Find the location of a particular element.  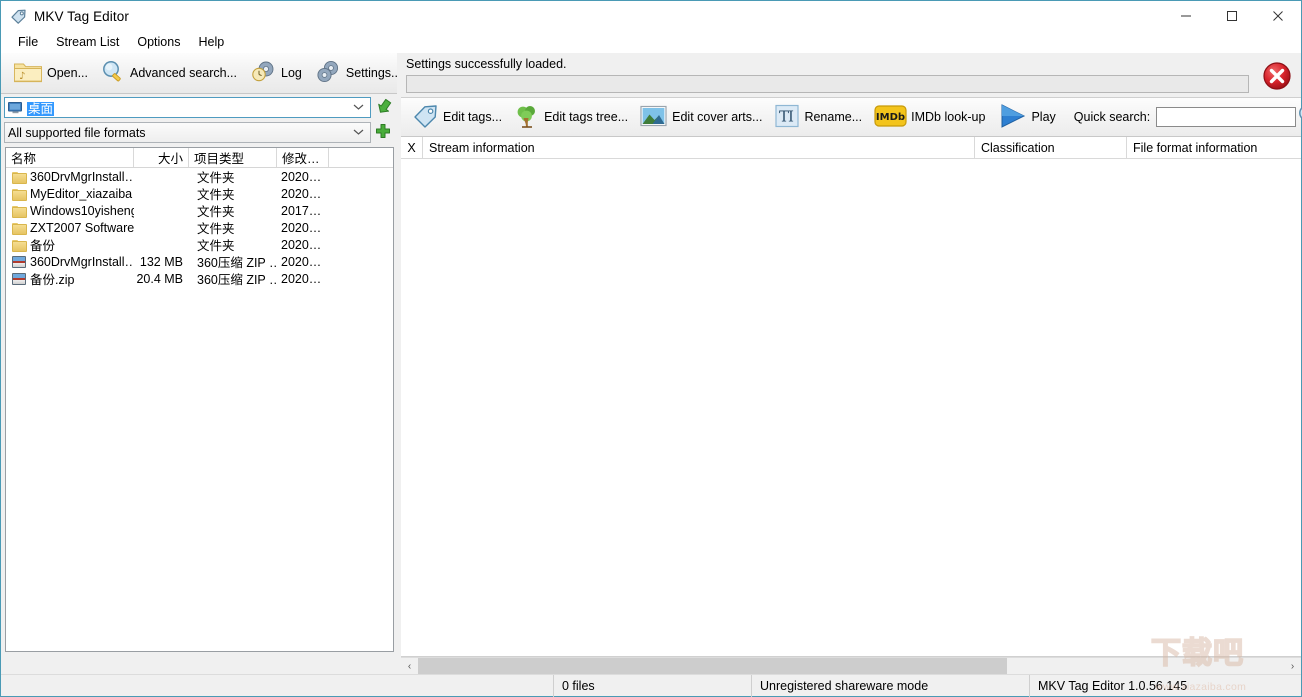

file-name-cell: 备份.zip is located at coordinates (70, 278).